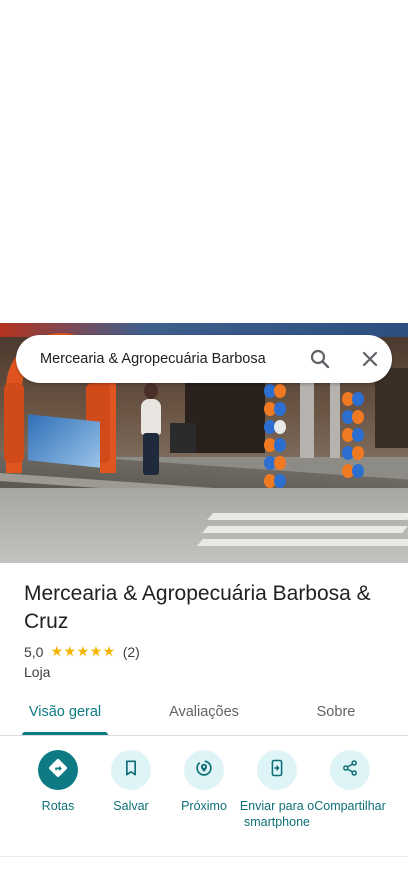 This screenshot has height=886, width=408. Describe the element at coordinates (131, 806) in the screenshot. I see `save-label: Salvar` at that location.